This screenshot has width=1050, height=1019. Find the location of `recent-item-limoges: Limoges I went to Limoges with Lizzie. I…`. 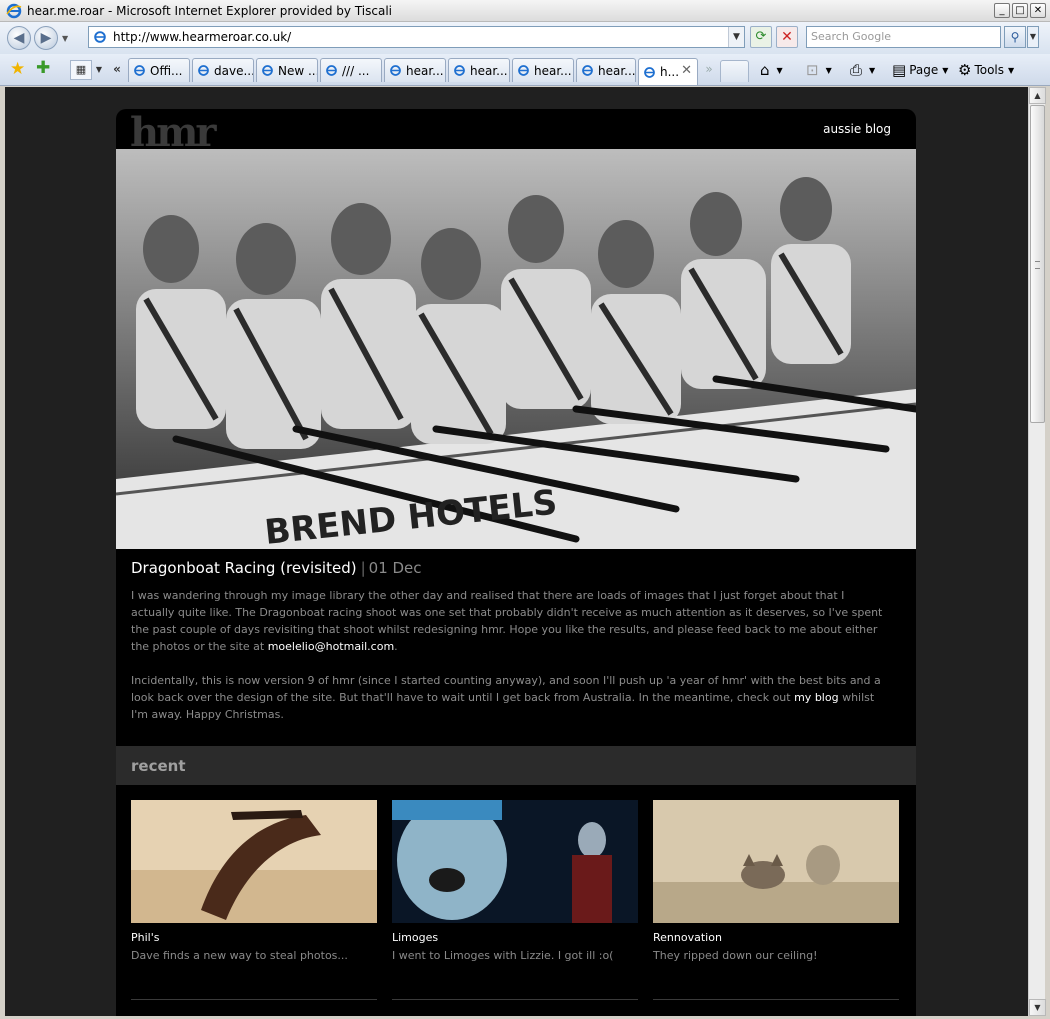

recent-item-limoges: Limoges I went to Limoges with Lizzie. I… is located at coordinates (515, 881).